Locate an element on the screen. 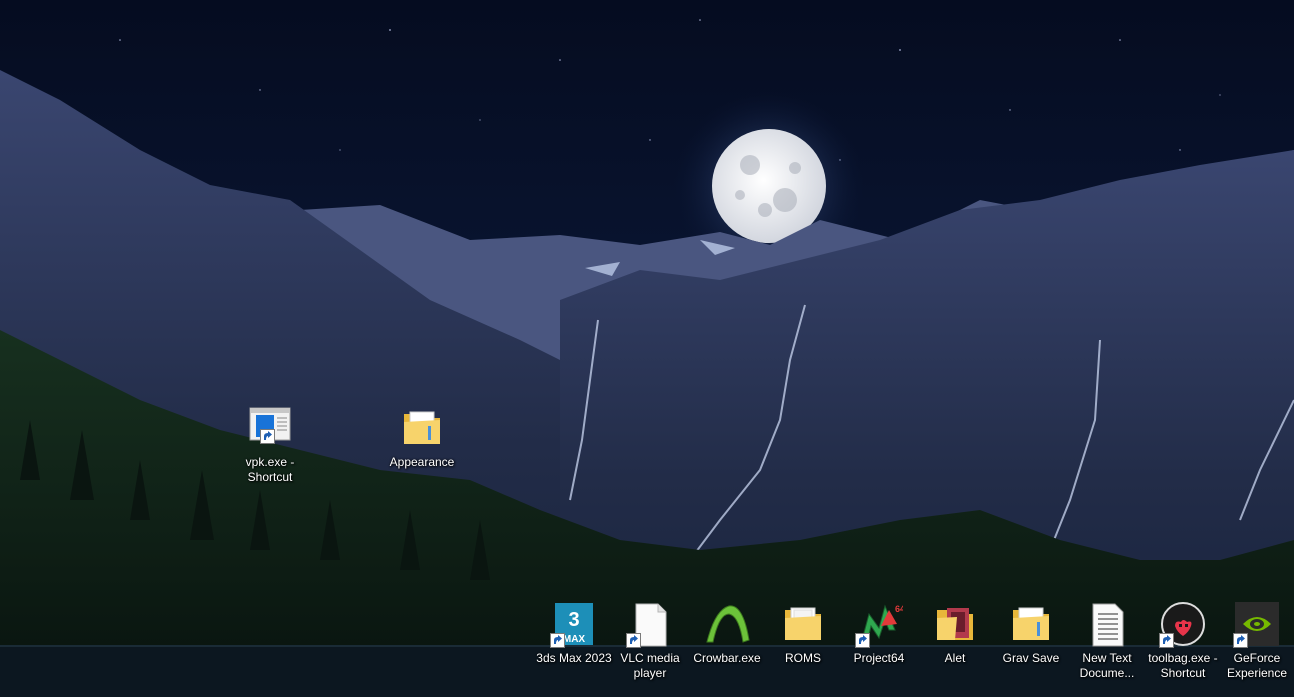  desktop-icon-toolbag-shortcut: toolbag.exe - Shortcut is located at coordinates (1183, 640).